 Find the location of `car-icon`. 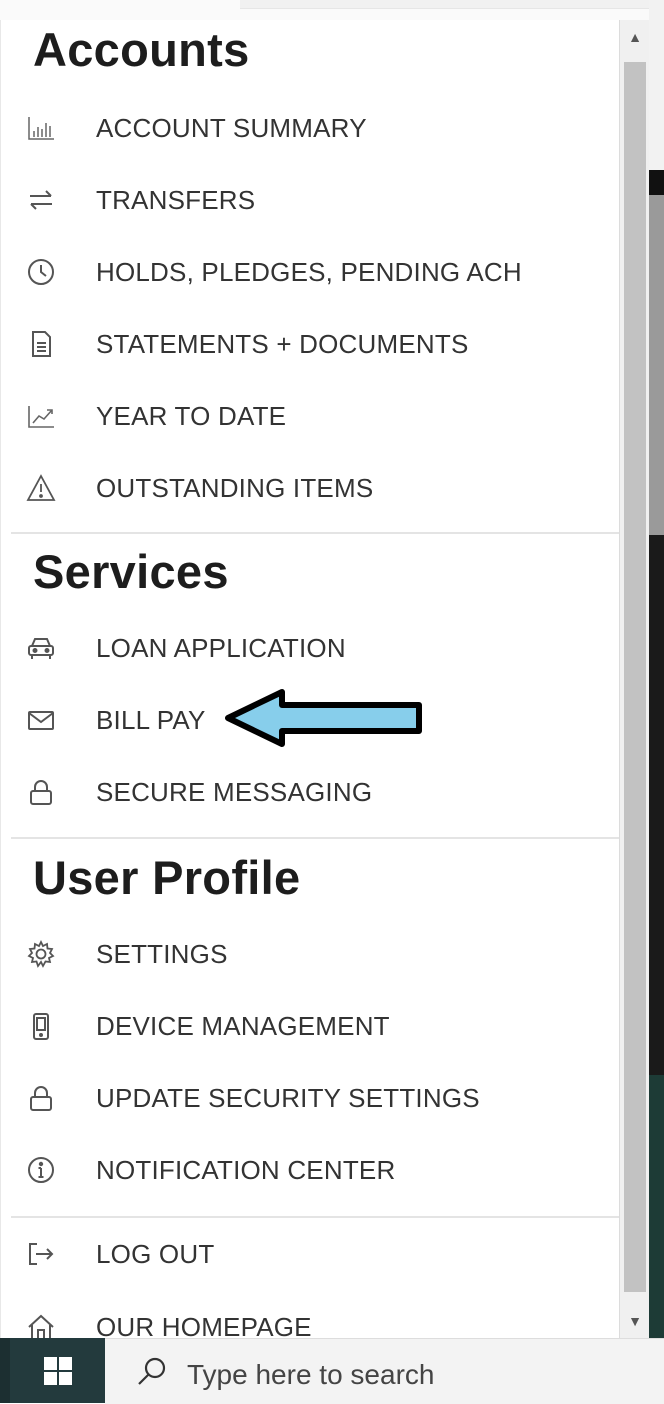

car-icon is located at coordinates (41, 648).